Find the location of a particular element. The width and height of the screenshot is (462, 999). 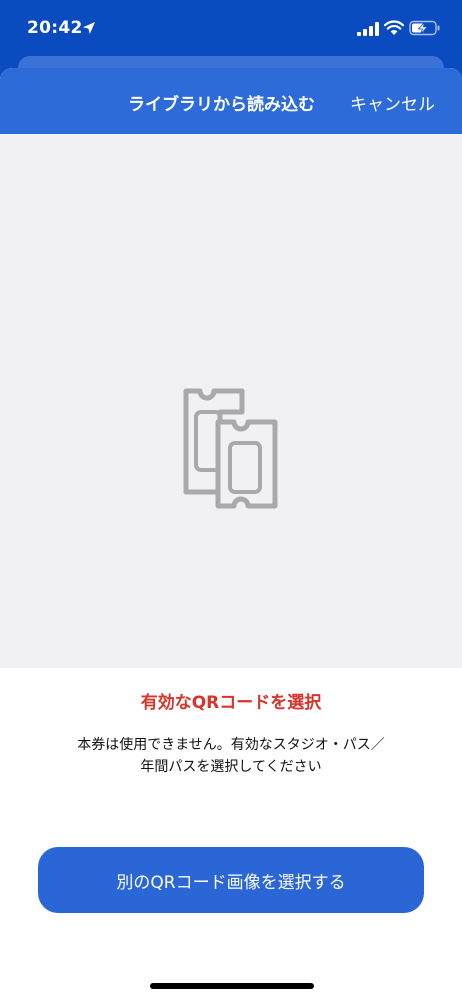

cancel-button: キャンセル is located at coordinates (392, 102).